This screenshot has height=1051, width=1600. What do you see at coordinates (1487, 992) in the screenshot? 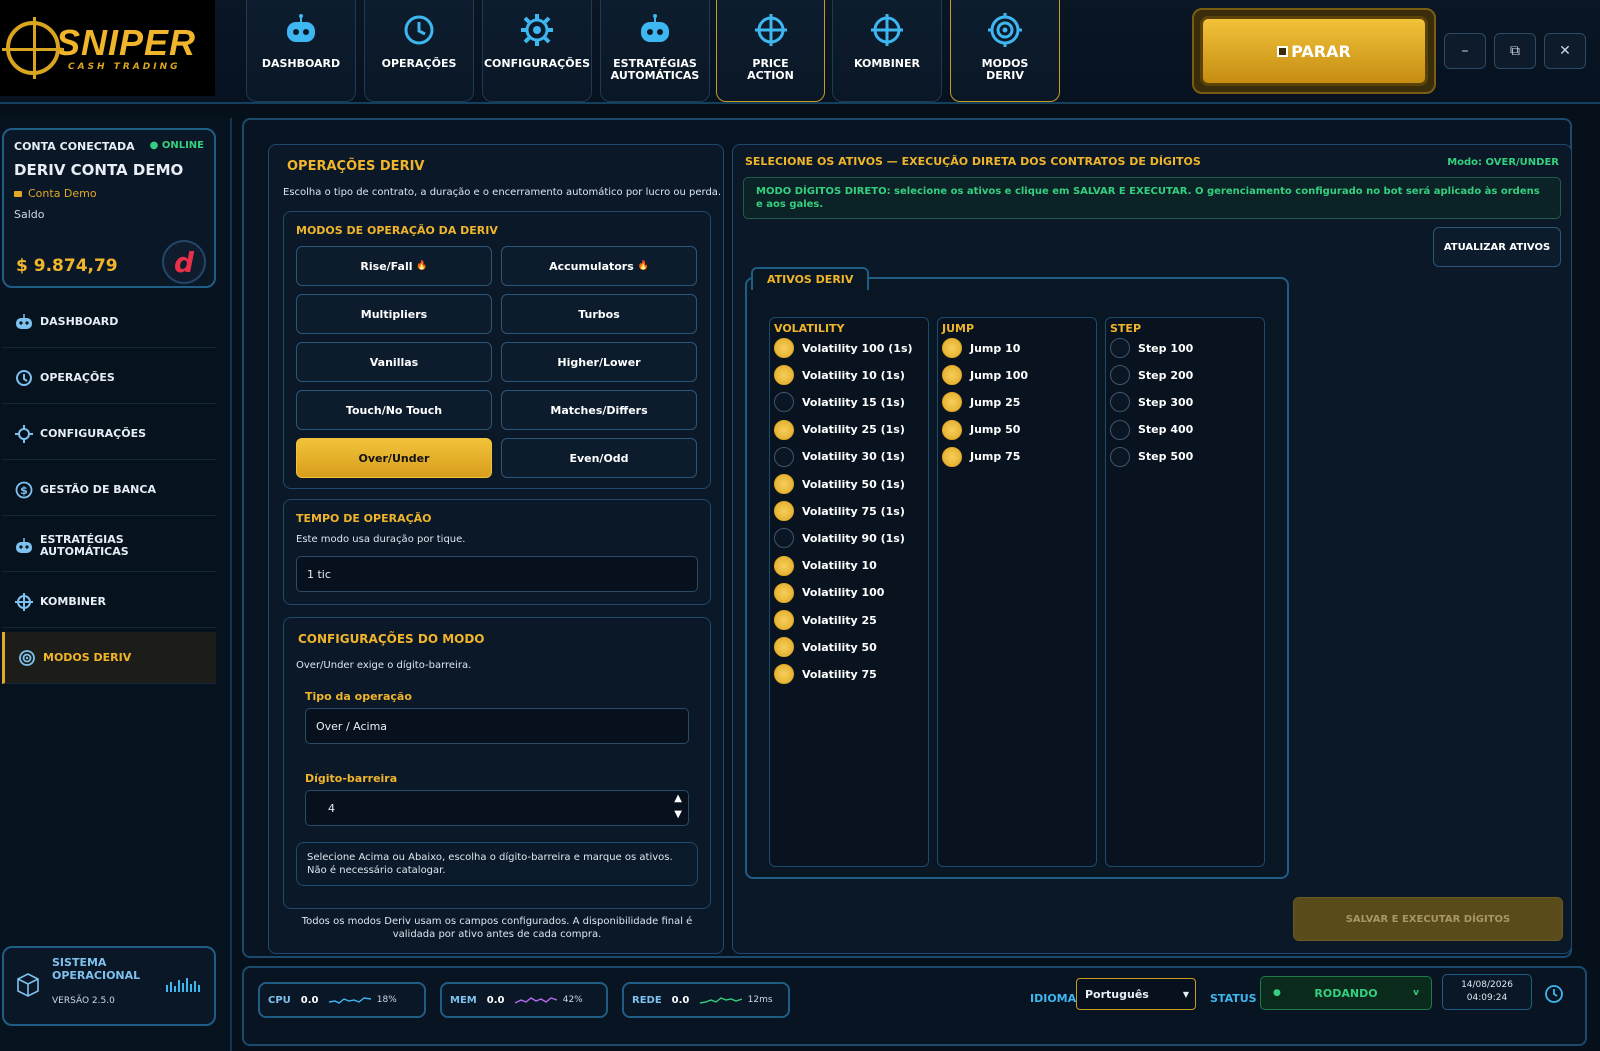
I see `clock-display: 14/08/2026 04:09:24` at bounding box center [1487, 992].